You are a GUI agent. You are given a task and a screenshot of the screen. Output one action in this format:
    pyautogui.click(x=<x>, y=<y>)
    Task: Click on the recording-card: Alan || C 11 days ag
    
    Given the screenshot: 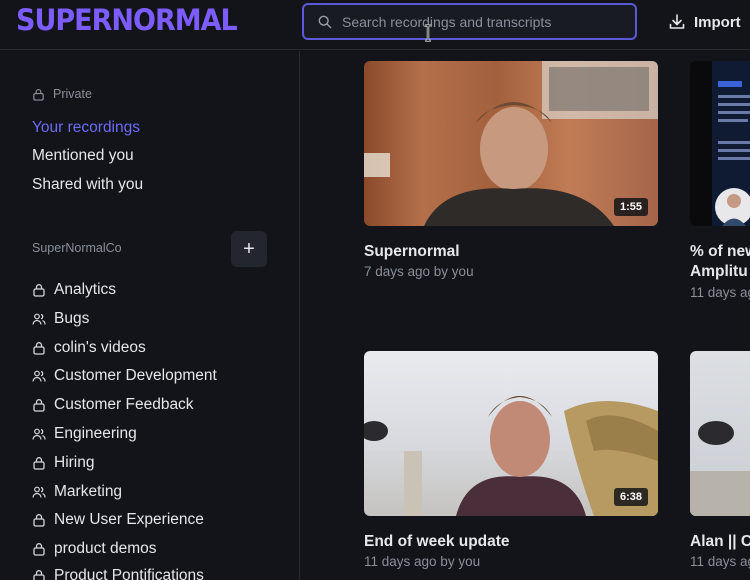 What is the action you would take?
    pyautogui.click(x=720, y=460)
    